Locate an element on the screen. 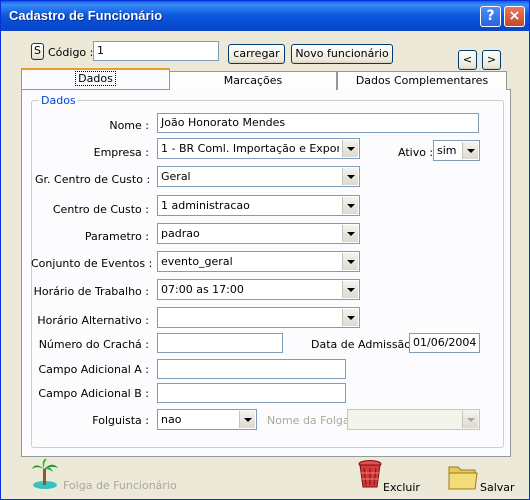  centro-select: 1 administracao is located at coordinates (258, 205).